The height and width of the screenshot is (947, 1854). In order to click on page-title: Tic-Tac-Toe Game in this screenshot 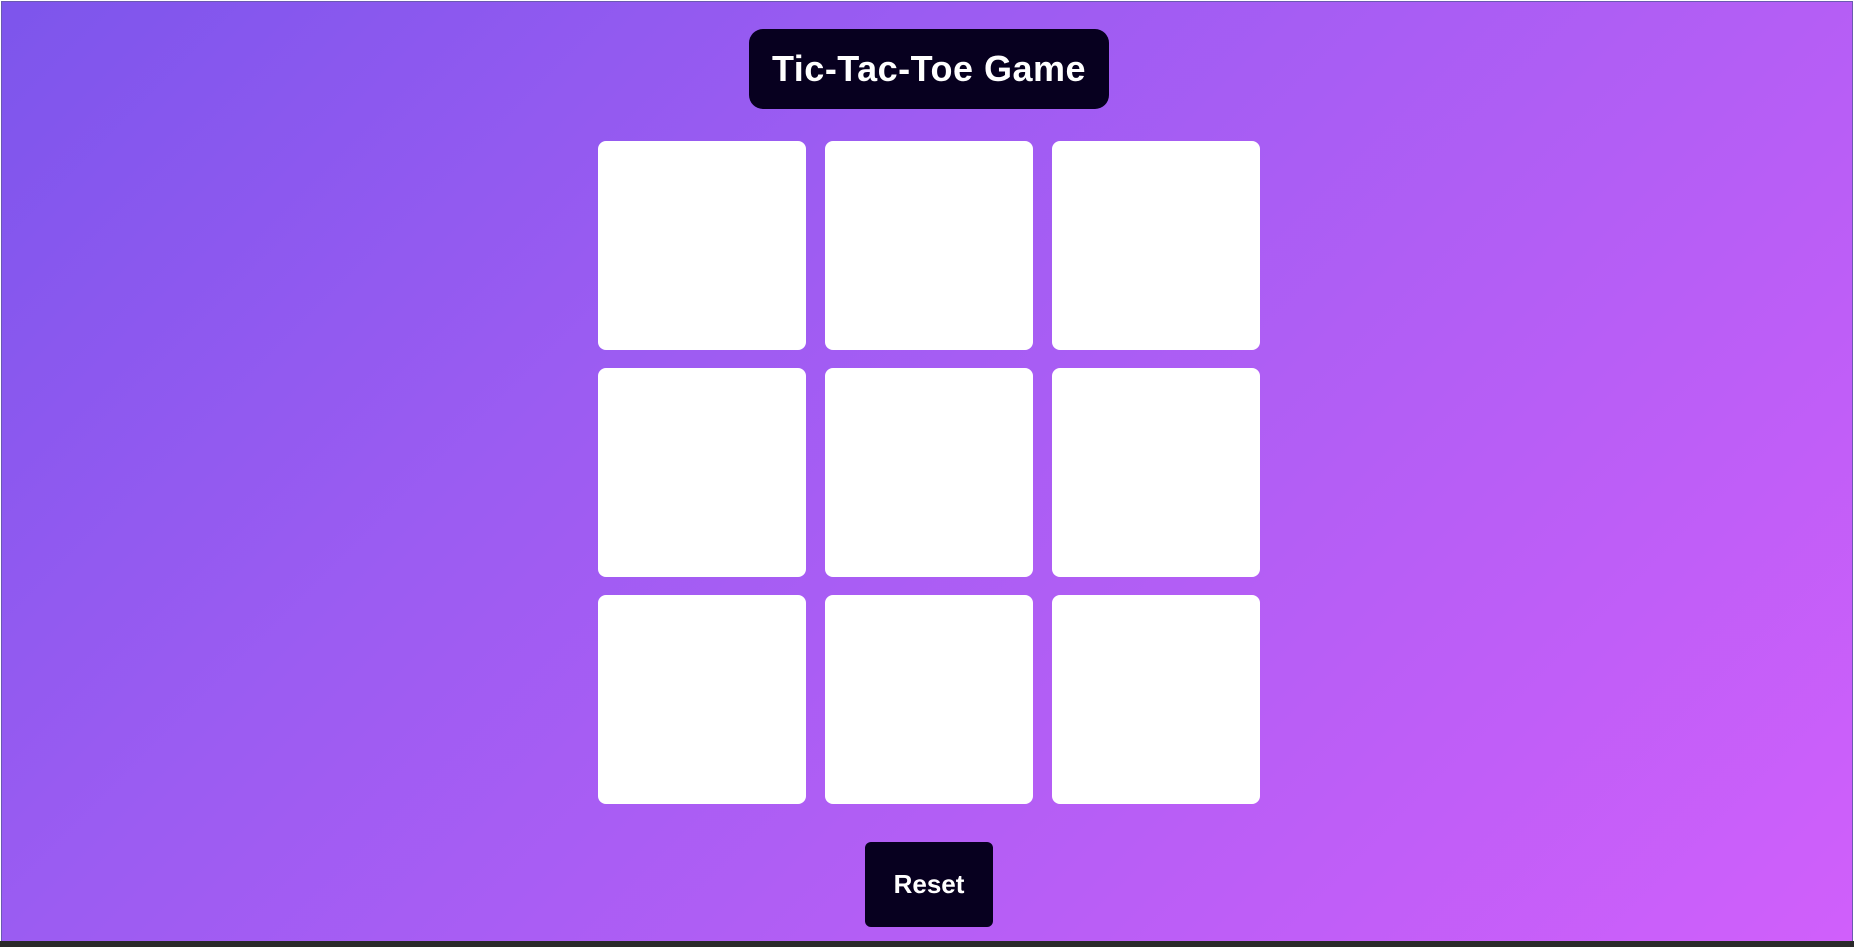, I will do `click(929, 68)`.